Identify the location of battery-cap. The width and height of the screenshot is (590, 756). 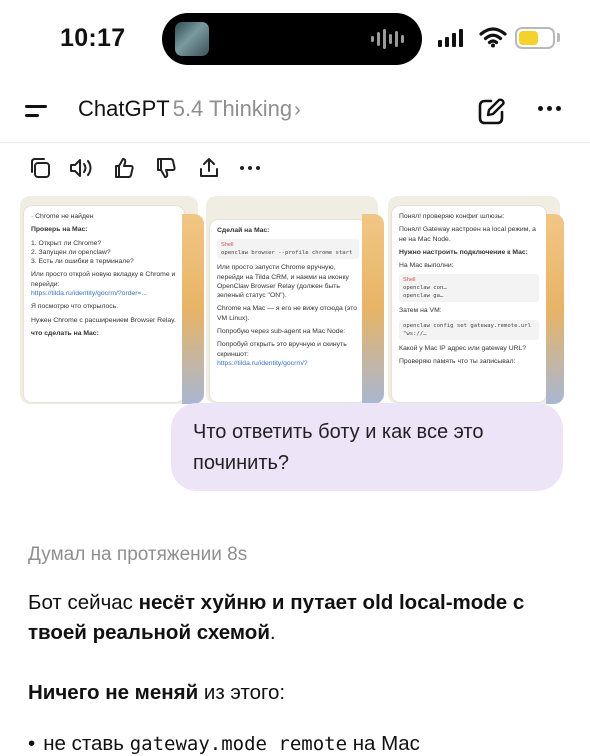
(558, 37).